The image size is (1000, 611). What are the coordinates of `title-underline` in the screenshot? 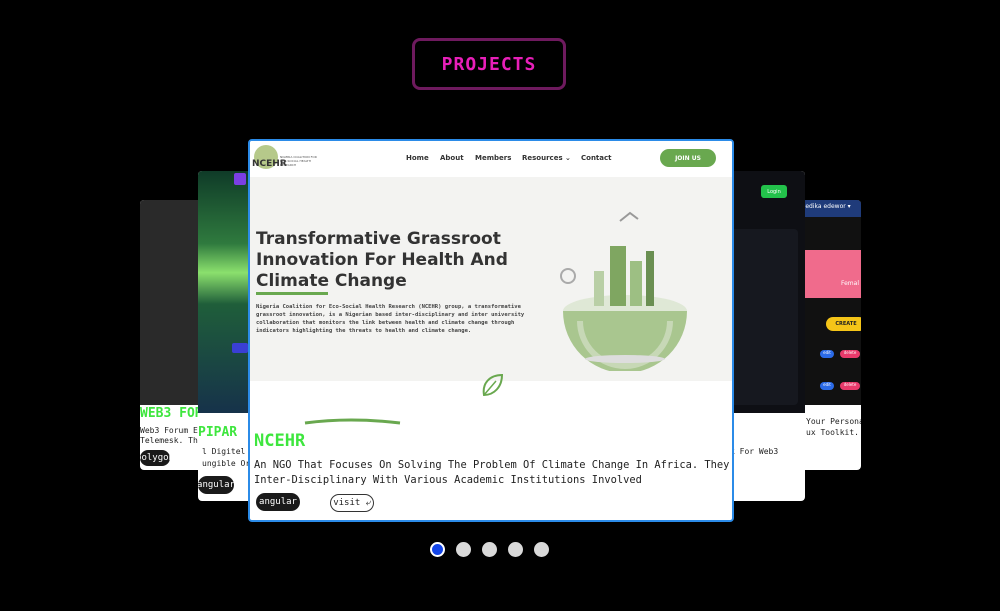 It's located at (292, 293).